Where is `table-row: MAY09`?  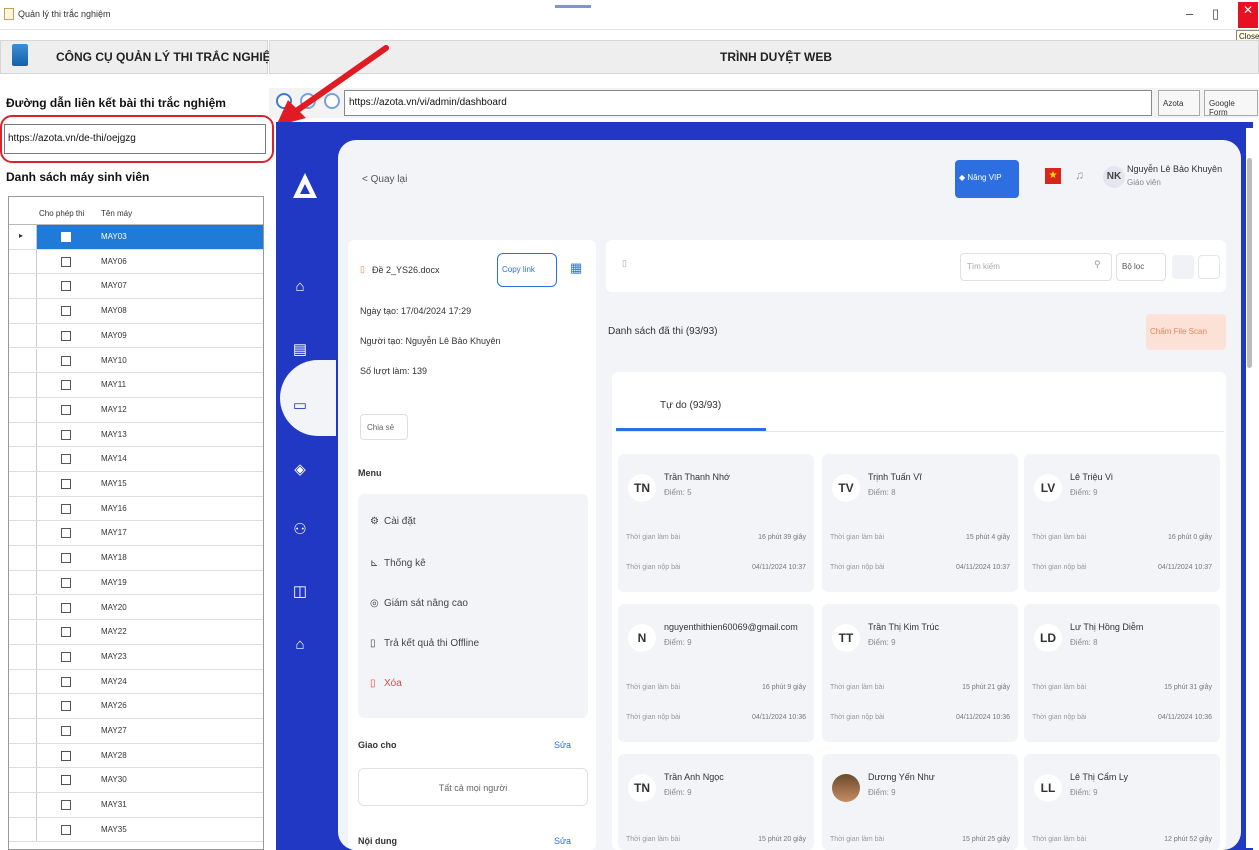
table-row: MAY09 is located at coordinates (136, 336).